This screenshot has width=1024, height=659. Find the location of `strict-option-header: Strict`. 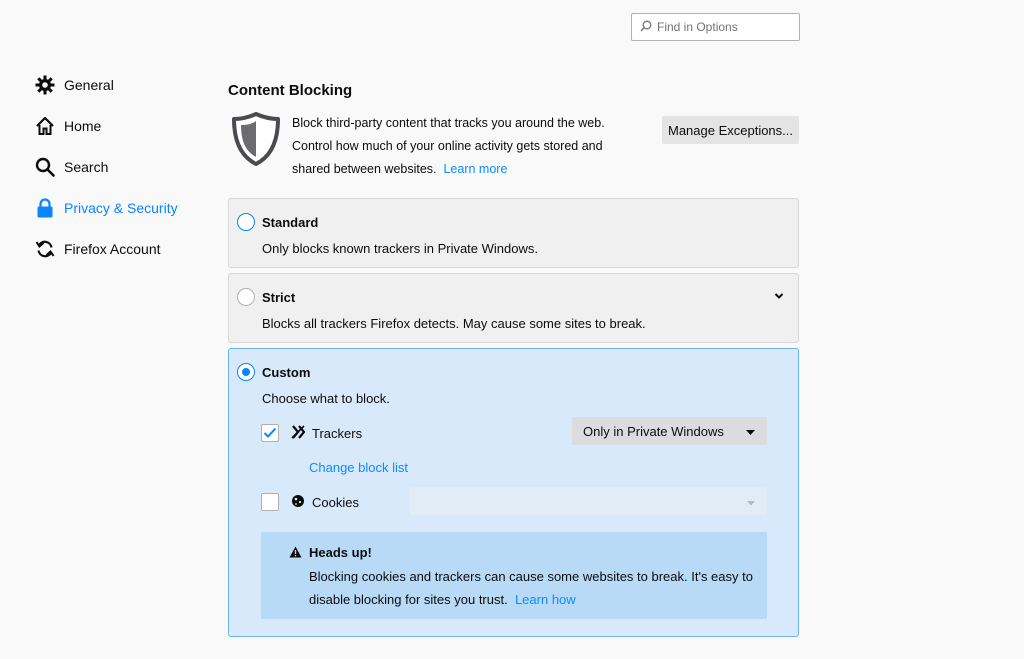

strict-option-header: Strict is located at coordinates (266, 297).